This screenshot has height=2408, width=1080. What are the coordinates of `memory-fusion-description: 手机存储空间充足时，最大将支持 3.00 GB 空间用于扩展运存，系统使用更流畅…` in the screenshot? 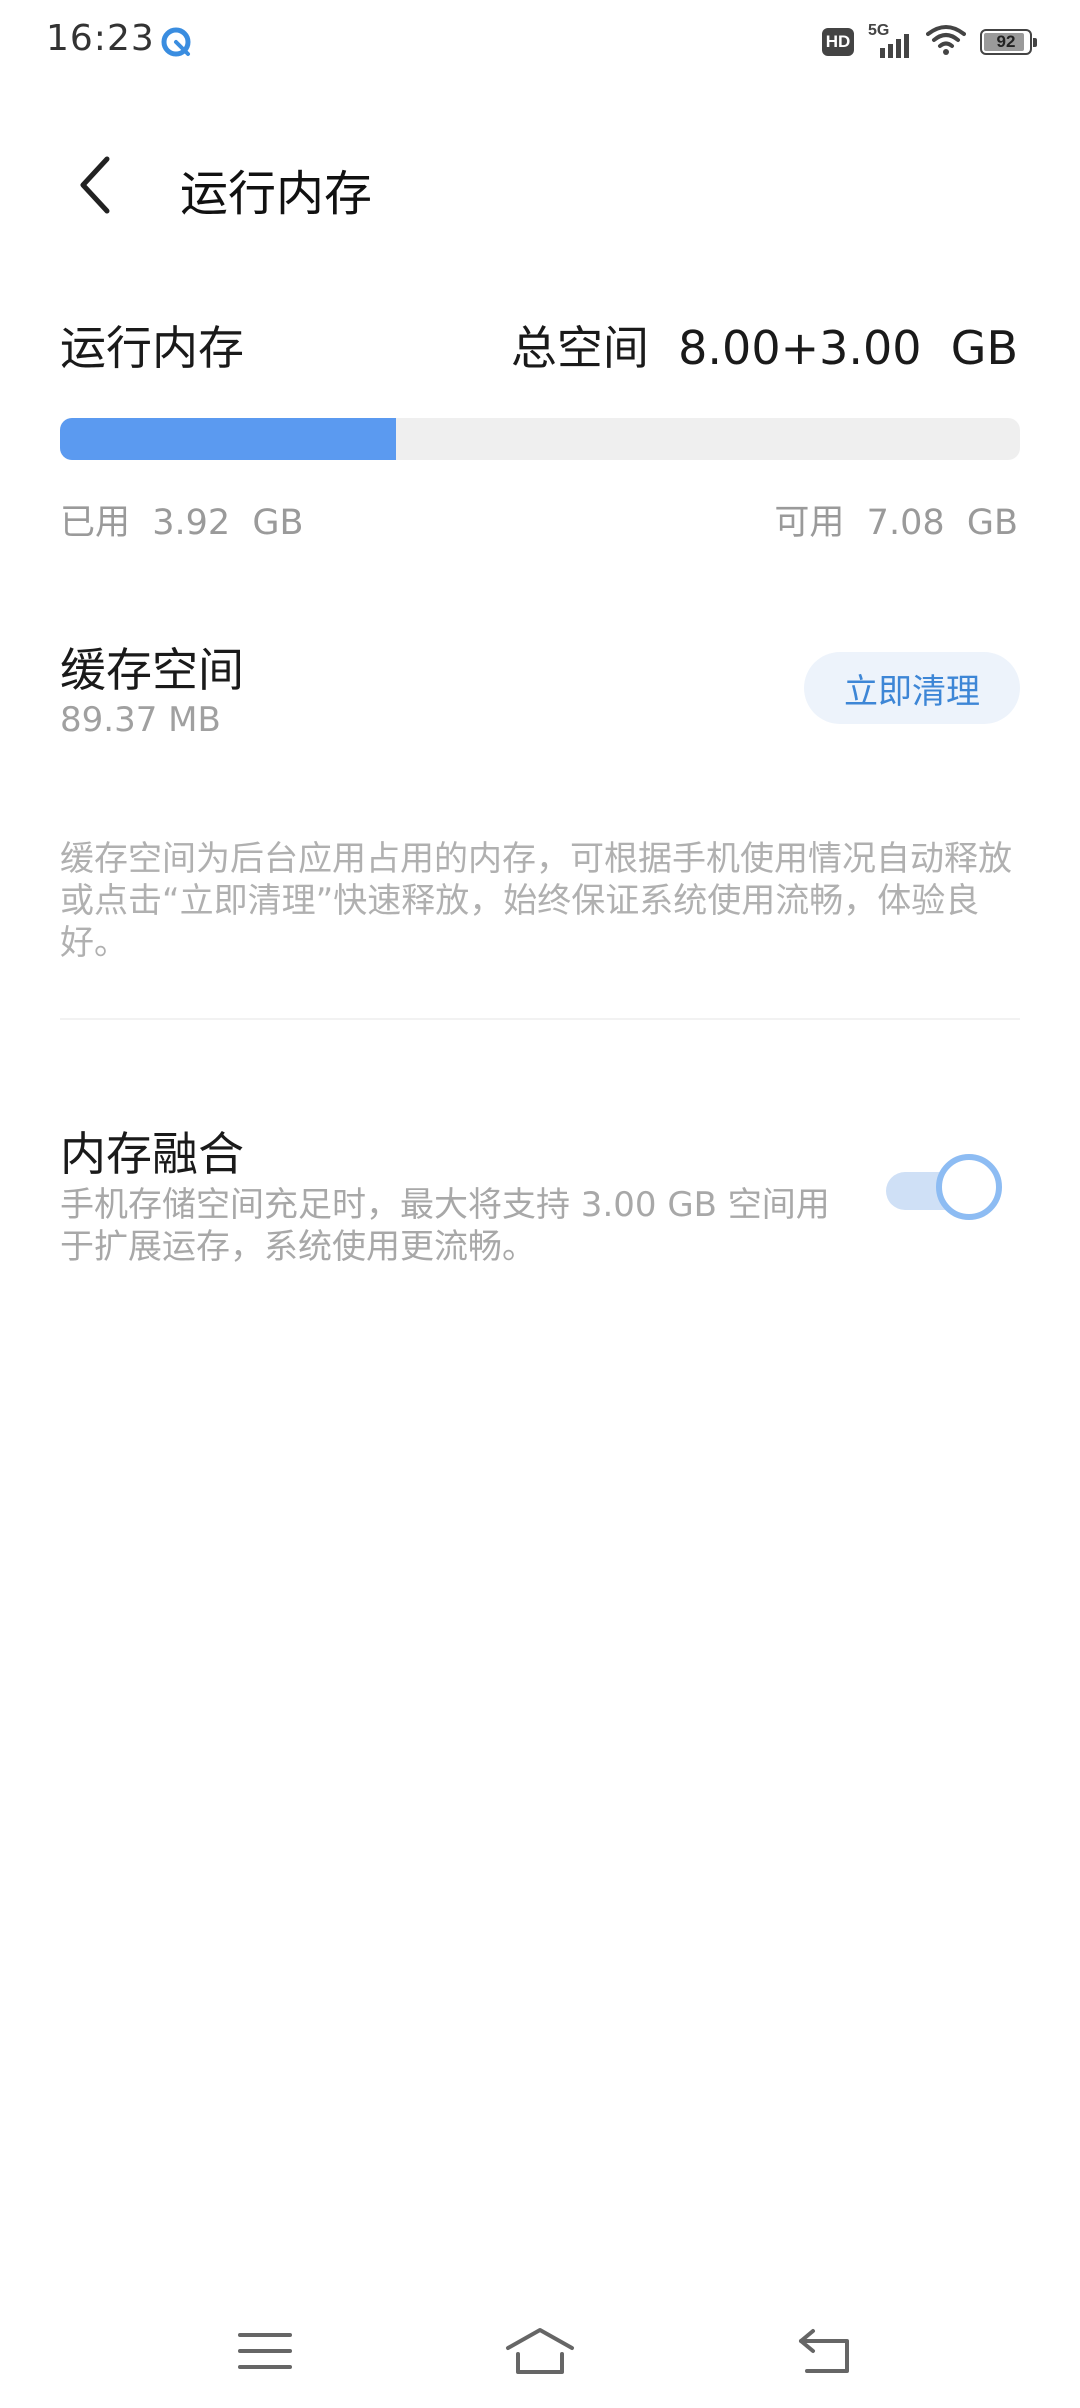 It's located at (445, 1226).